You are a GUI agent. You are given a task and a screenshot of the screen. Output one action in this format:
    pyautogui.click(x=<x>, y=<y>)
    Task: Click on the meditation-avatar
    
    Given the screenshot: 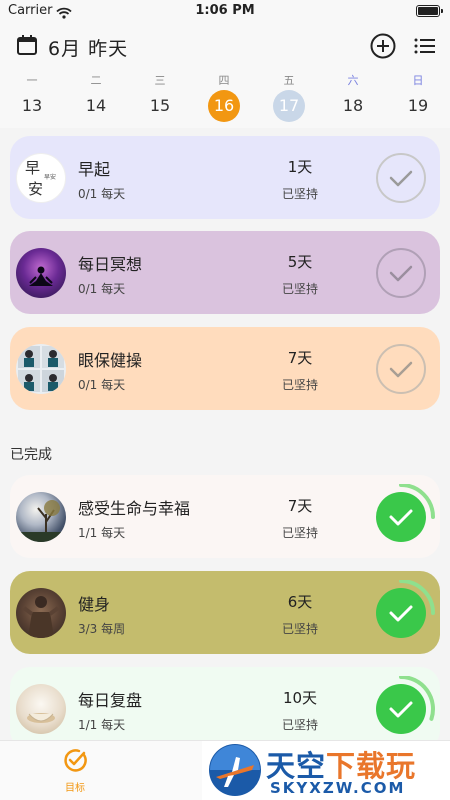 What is the action you would take?
    pyautogui.click(x=41, y=273)
    